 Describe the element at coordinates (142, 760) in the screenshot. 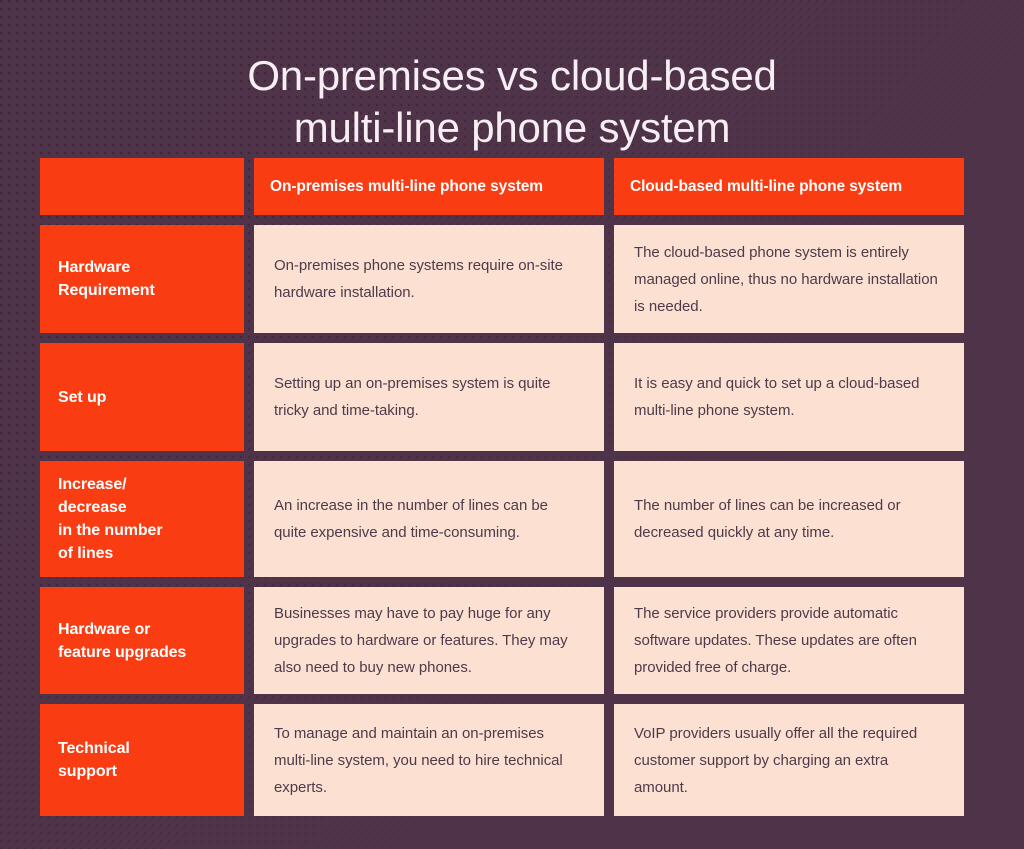

I see `row-label-cell: Technical support` at that location.